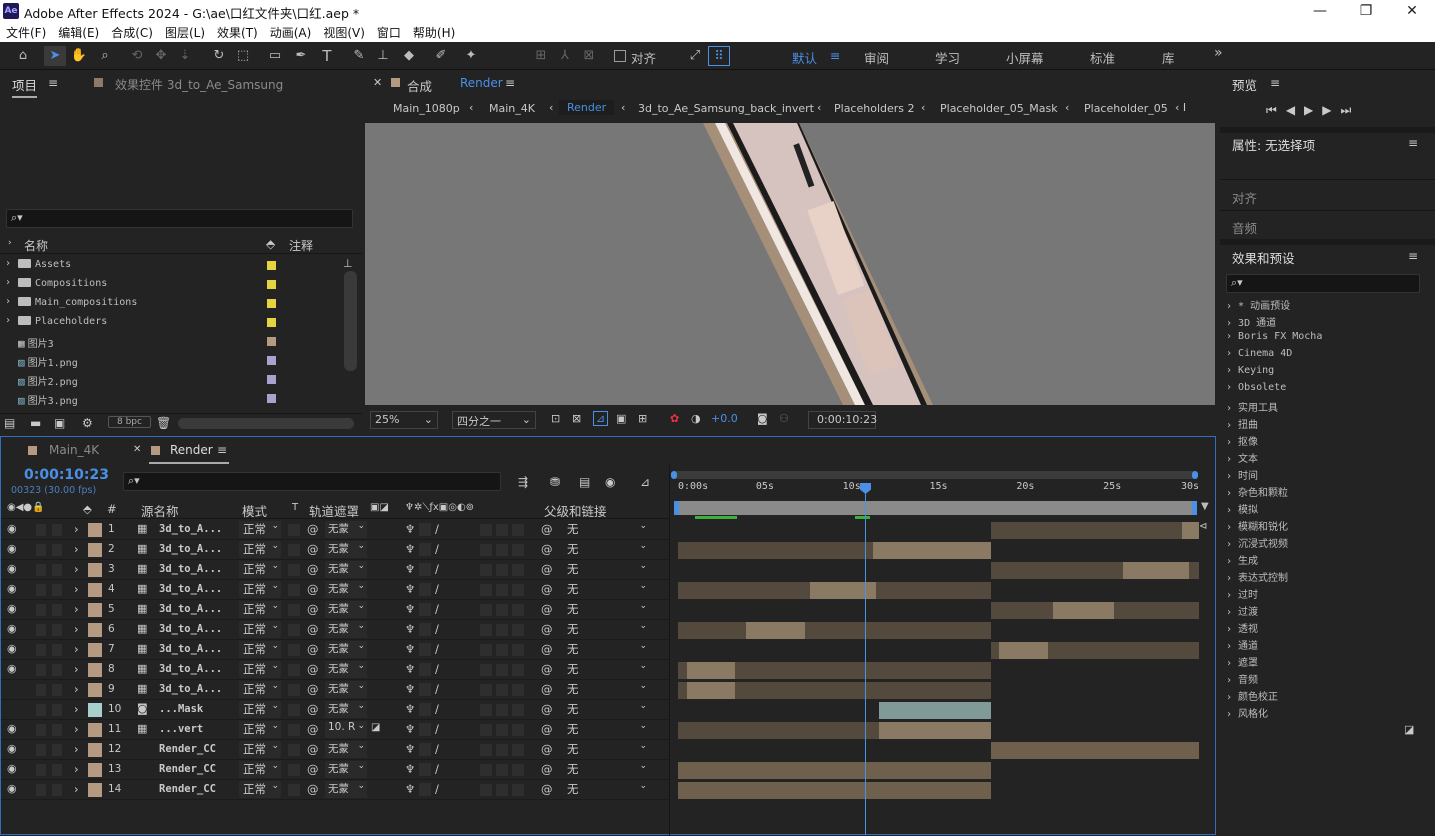 This screenshot has width=1435, height=836. I want to click on menu-help: 帮助(H), so click(434, 31).